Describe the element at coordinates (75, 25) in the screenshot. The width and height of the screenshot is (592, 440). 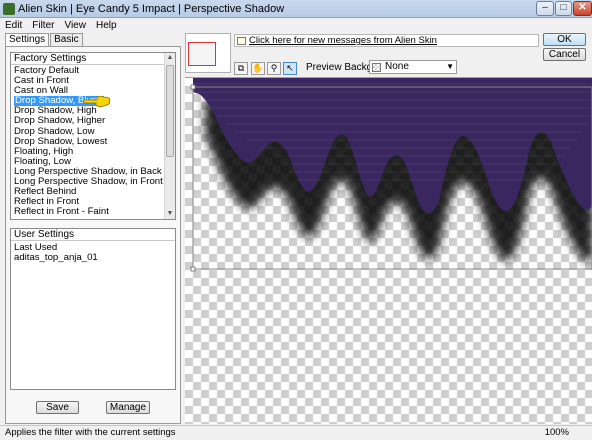
I see `menu-view: View` at that location.